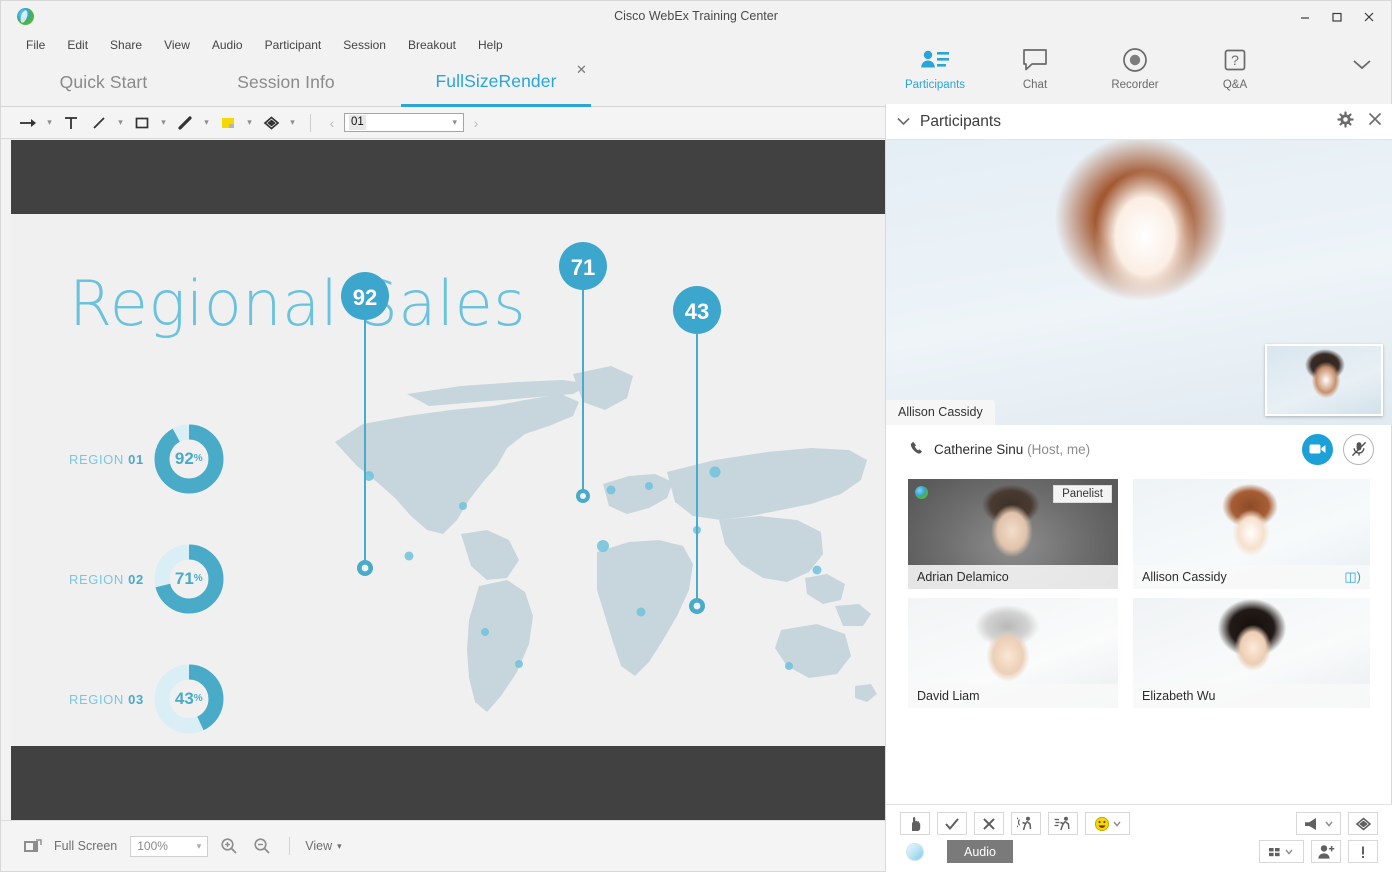  I want to click on zoom-in-icon, so click(229, 846).